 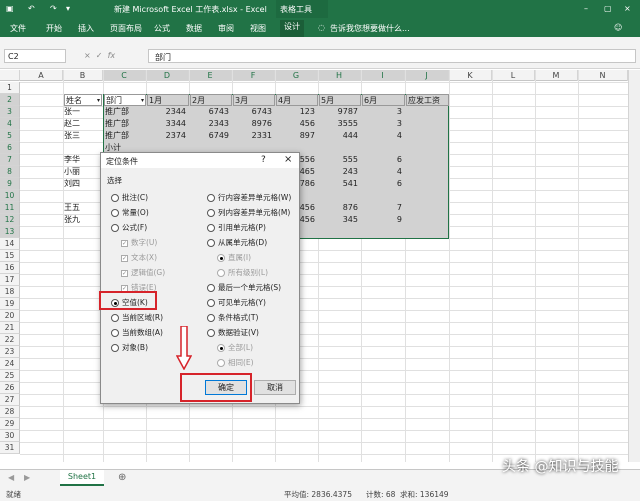 I want to click on header-cell: 4月, so click(x=297, y=100).